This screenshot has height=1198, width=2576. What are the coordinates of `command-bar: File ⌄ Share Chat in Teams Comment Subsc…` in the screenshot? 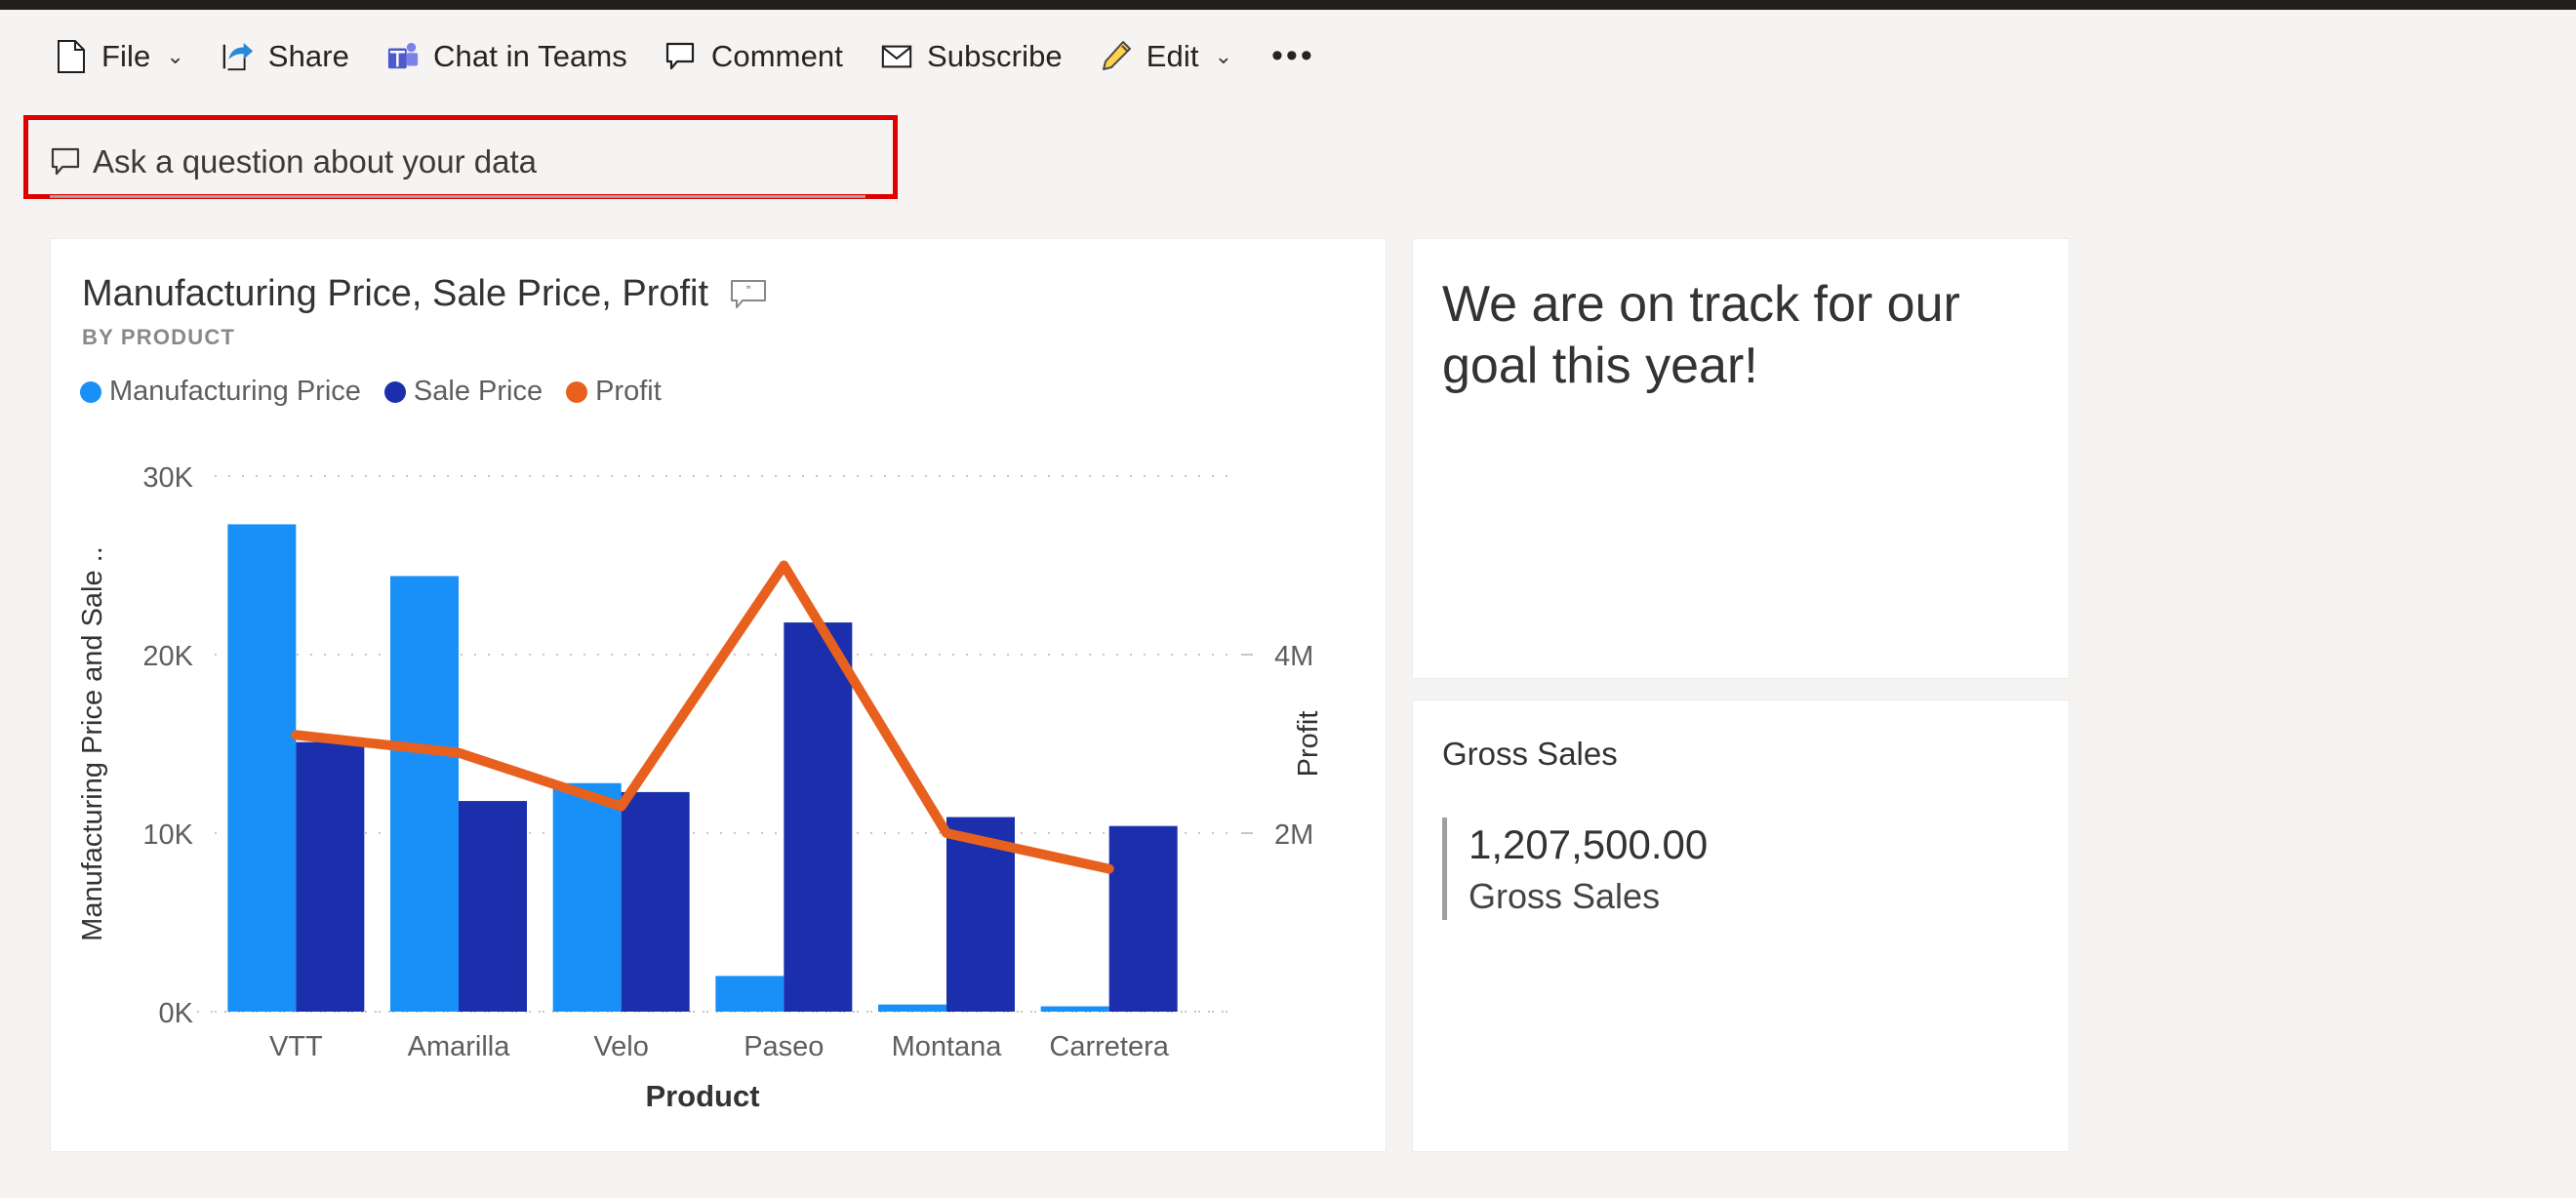 It's located at (1288, 56).